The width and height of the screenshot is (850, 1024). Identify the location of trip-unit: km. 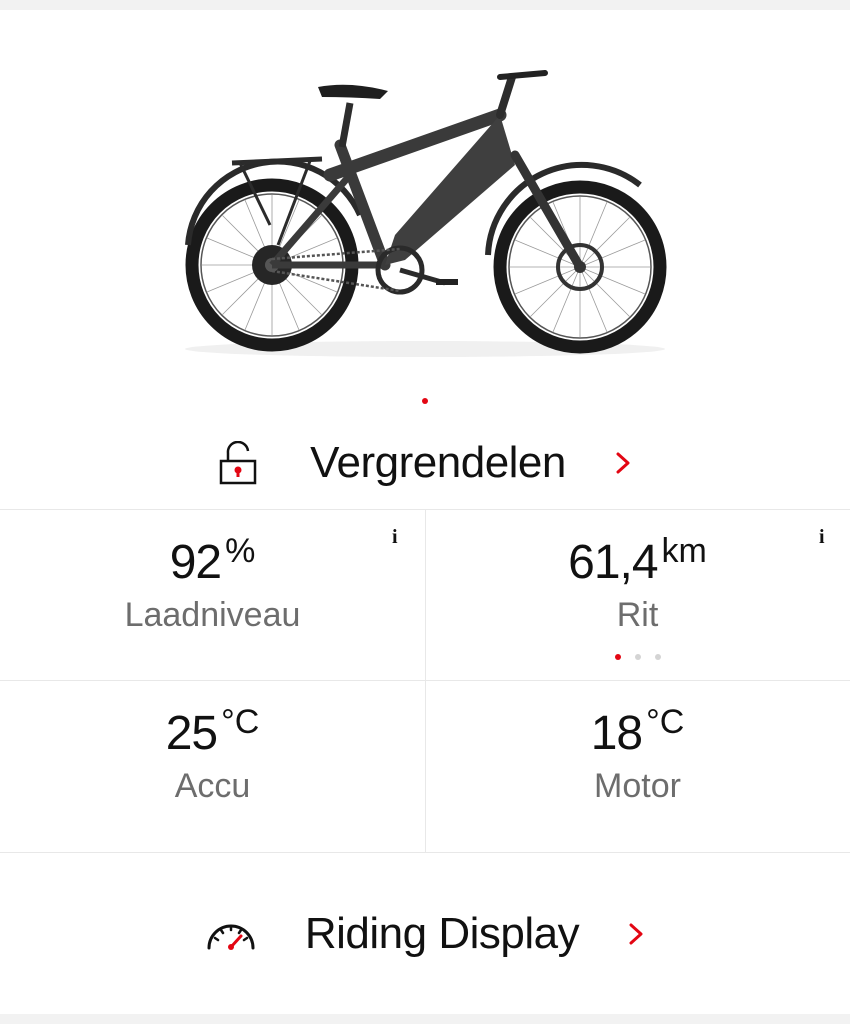
(684, 551).